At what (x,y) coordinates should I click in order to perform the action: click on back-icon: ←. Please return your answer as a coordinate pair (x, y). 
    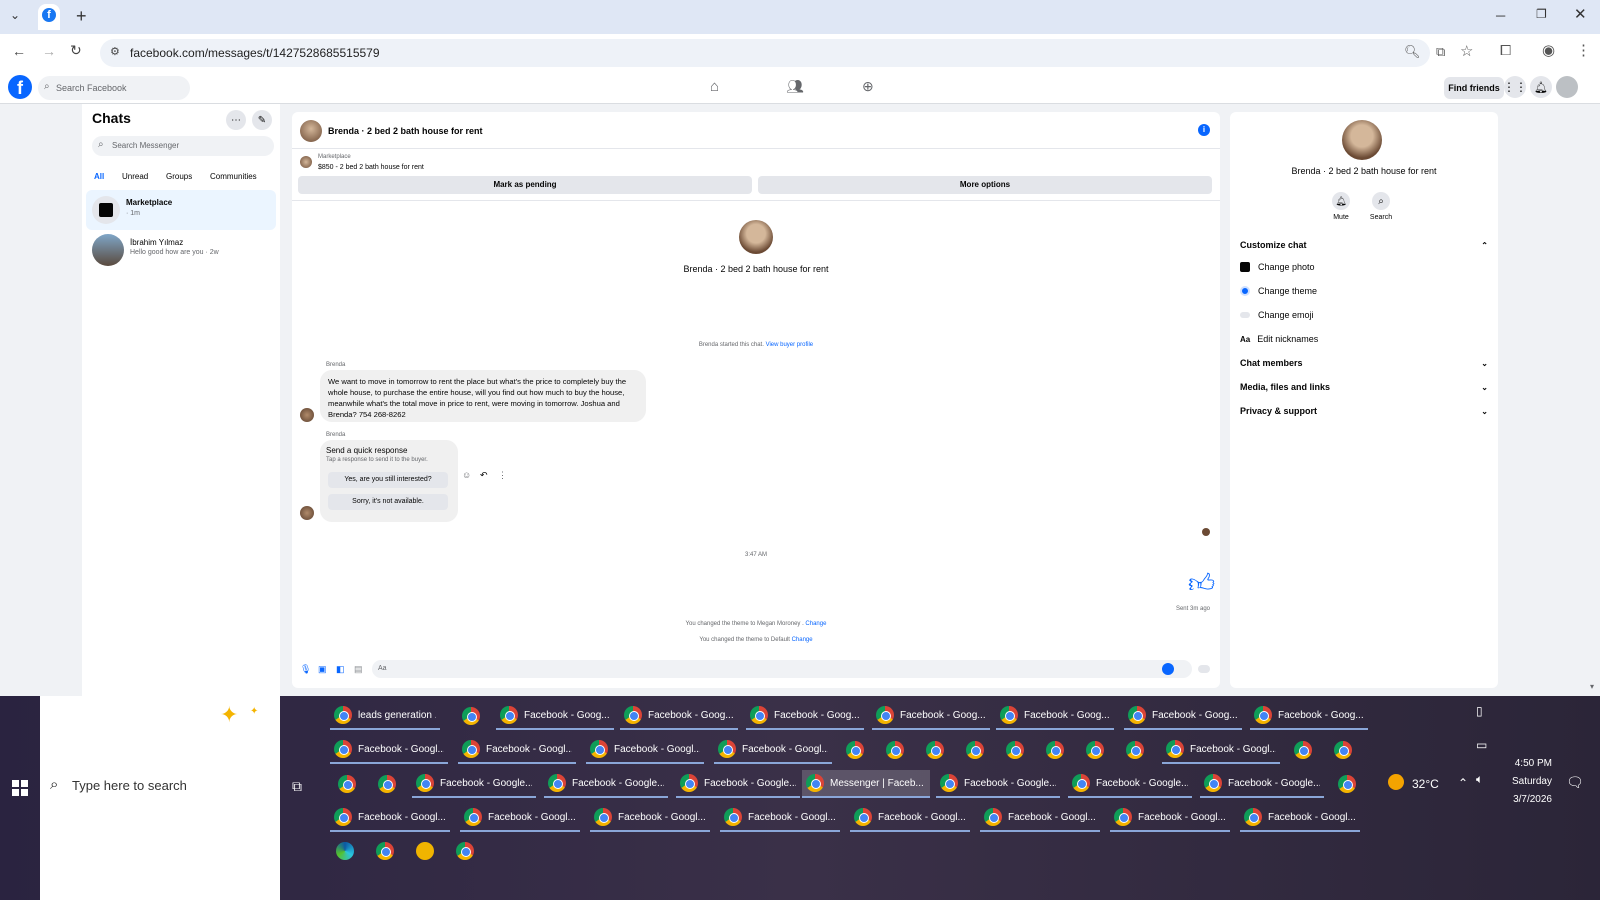
    Looking at the image, I should click on (19, 51).